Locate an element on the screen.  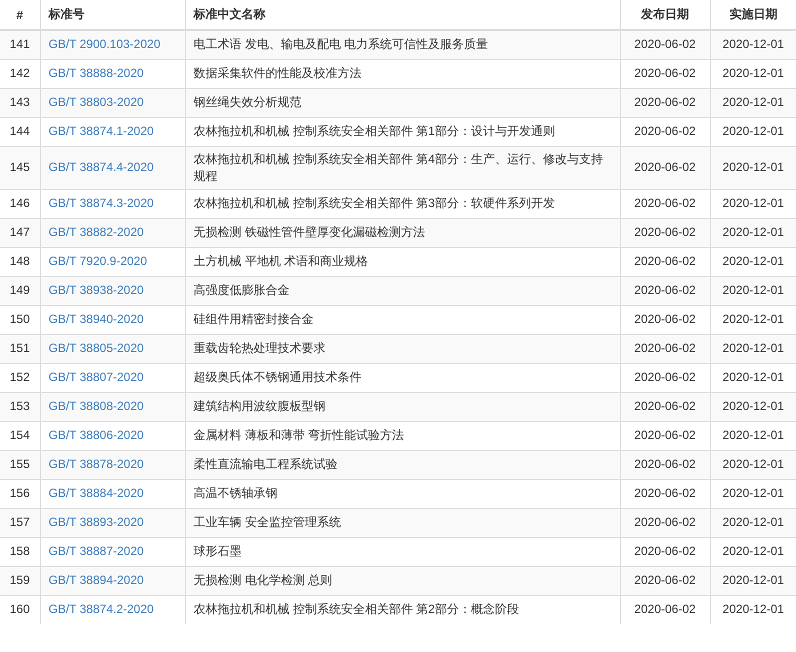
standard-link: GB/T 38874.3-2020 is located at coordinates (101, 203).